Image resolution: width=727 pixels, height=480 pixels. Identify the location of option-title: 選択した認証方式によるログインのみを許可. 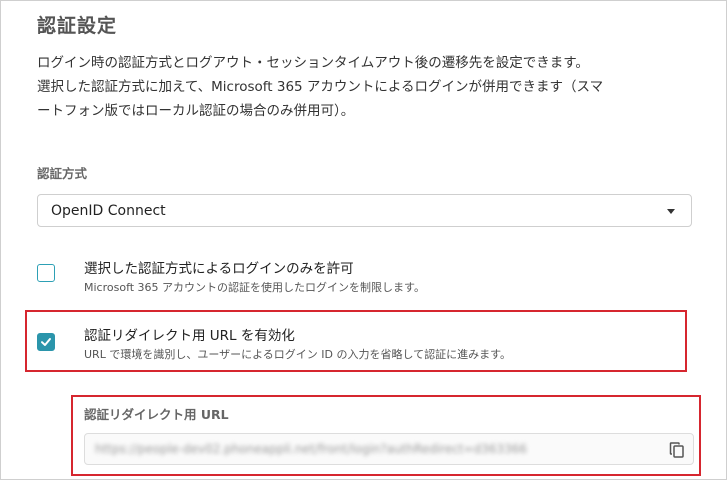
(219, 269).